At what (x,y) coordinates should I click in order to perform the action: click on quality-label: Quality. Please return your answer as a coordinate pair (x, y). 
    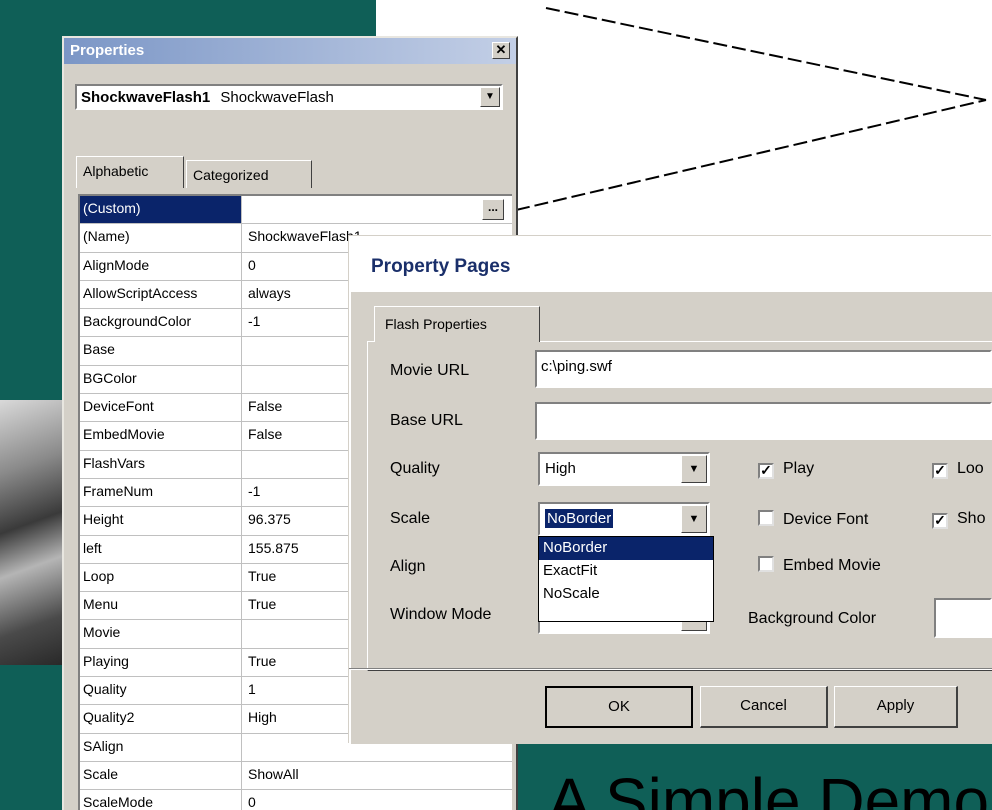
    Looking at the image, I should click on (415, 468).